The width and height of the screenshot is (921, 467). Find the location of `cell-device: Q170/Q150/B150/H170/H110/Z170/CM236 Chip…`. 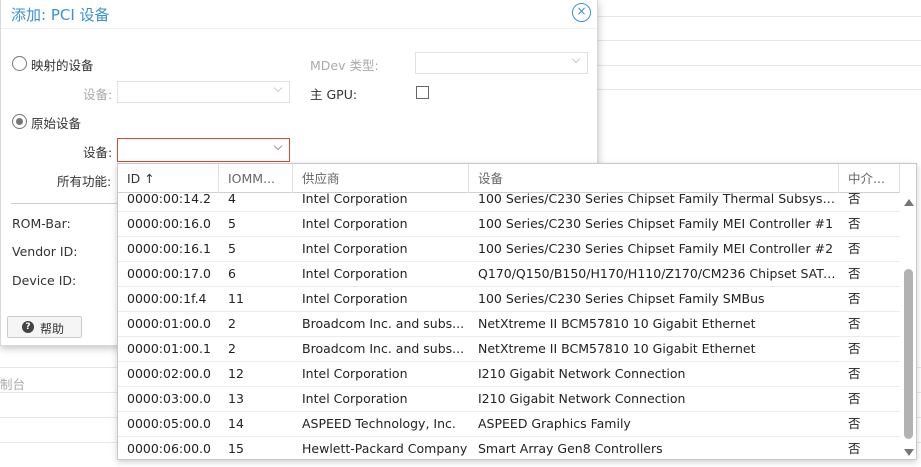

cell-device: Q170/Q150/B150/H170/H110/Z170/CM236 Chip… is located at coordinates (658, 273).